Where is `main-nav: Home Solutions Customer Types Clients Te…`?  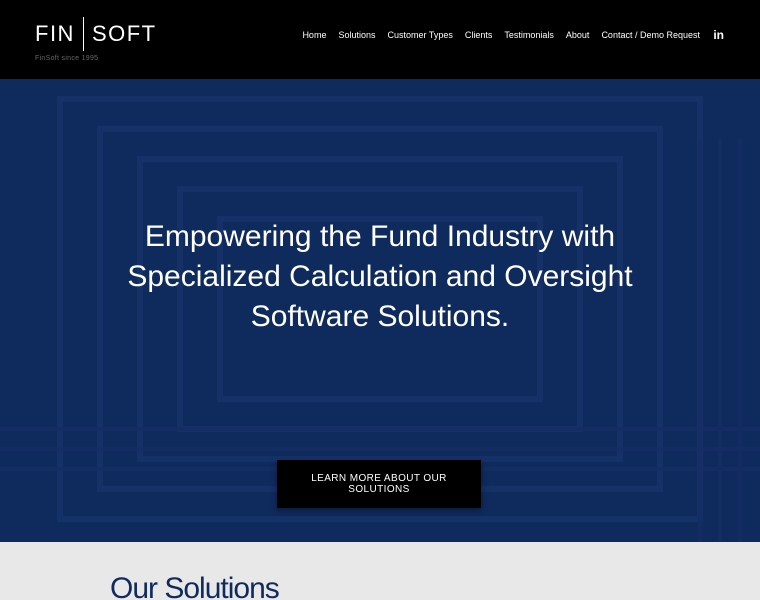
main-nav: Home Solutions Customer Types Clients Te… is located at coordinates (501, 35).